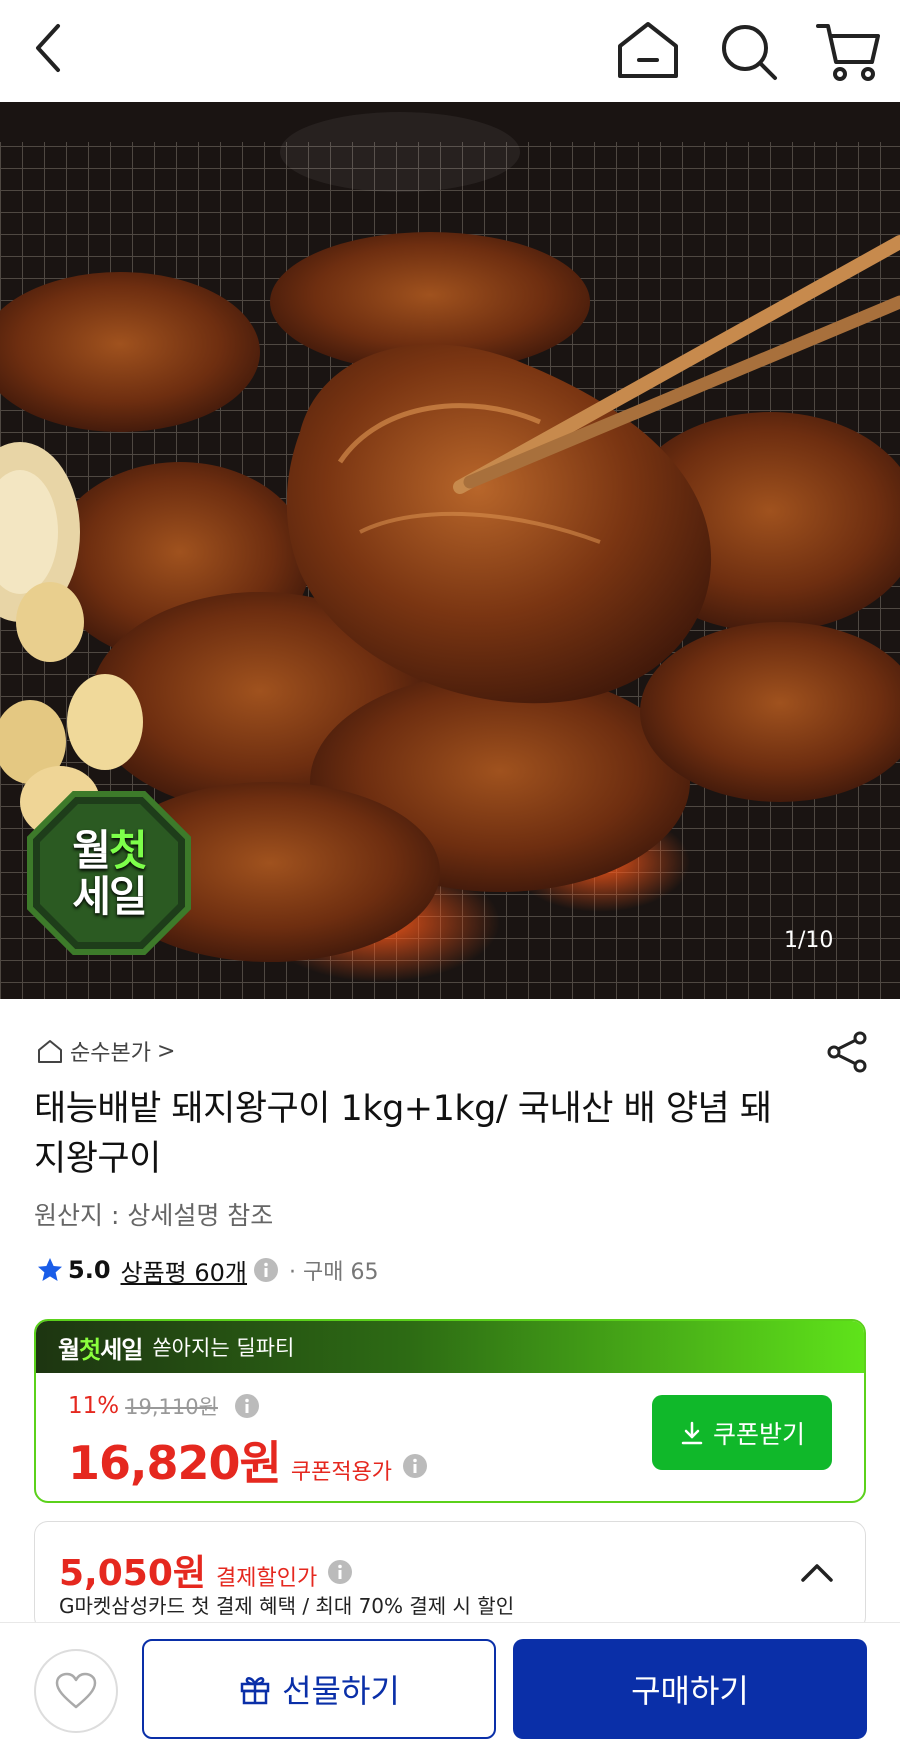 This screenshot has width=900, height=1756. I want to click on coupon-price-label: 쿠폰적용가, so click(341, 1472).